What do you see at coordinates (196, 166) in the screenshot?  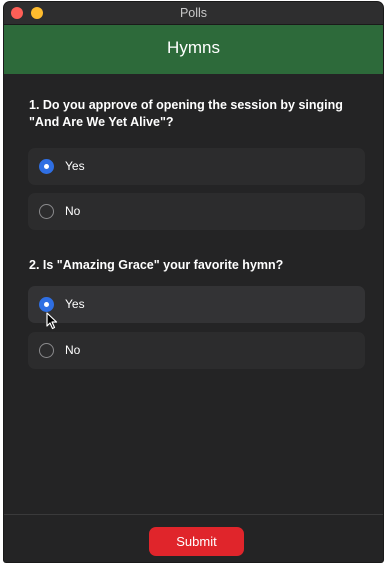 I see `question-1-option-yes: Yes` at bounding box center [196, 166].